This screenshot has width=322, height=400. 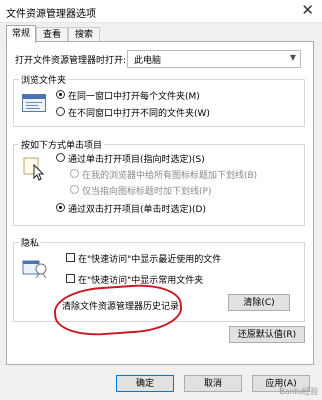 I want to click on open-explorer-label: 打开文件资源管理器时打开:, so click(x=71, y=61).